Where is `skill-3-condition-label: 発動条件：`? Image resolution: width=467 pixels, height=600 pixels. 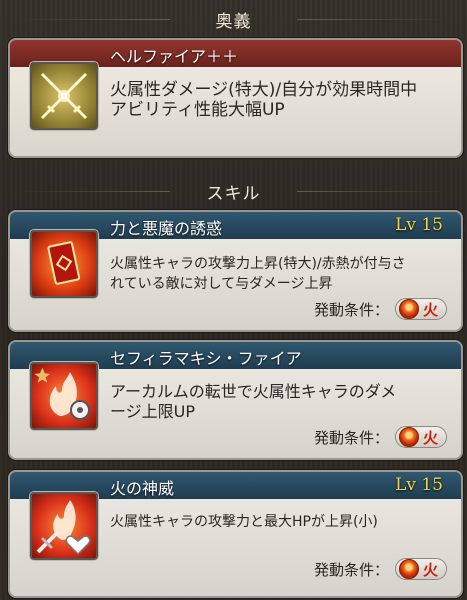 skill-3-condition-label: 発動条件： is located at coordinates (351, 569).